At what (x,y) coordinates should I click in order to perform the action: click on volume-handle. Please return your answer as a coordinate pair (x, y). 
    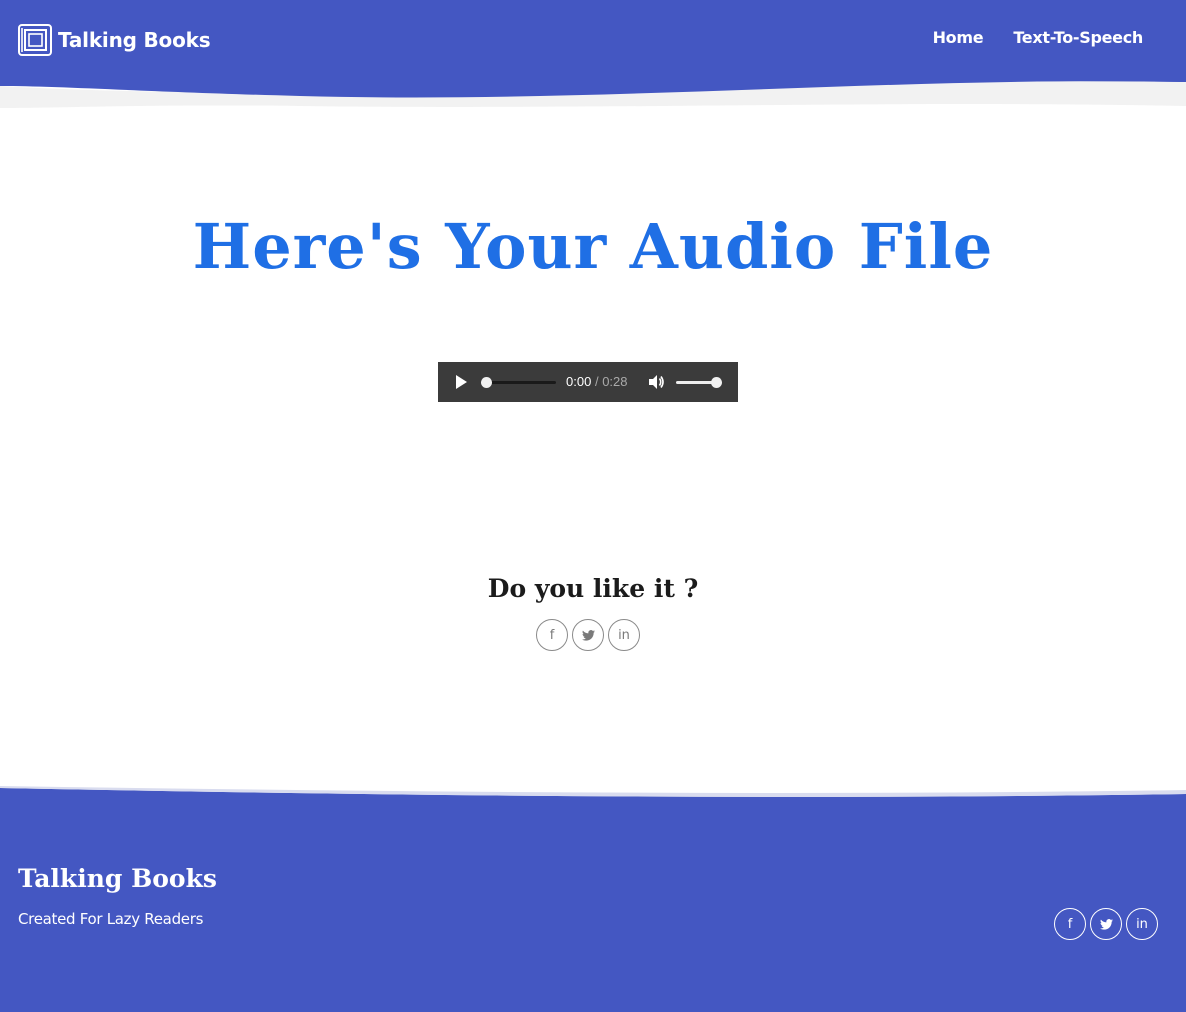
    Looking at the image, I should click on (716, 382).